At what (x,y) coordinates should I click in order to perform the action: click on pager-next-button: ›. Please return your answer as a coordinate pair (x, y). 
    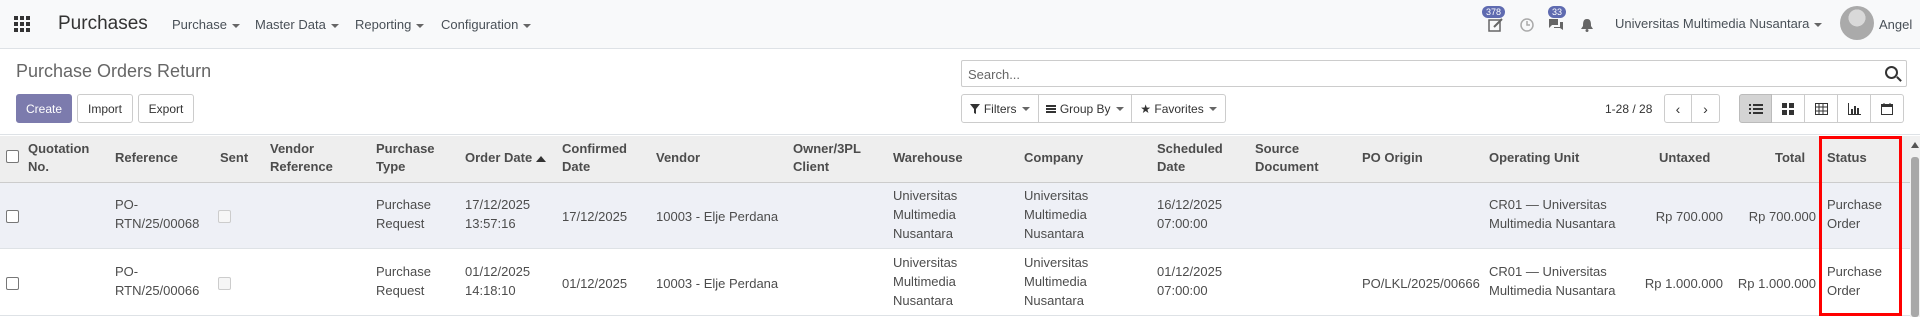
    Looking at the image, I should click on (1706, 108).